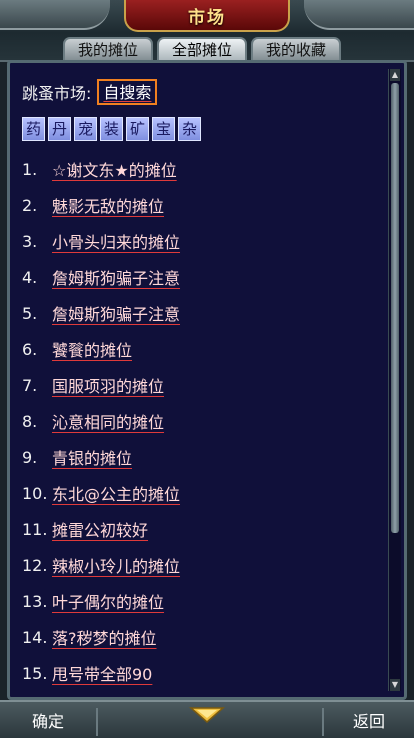  Describe the element at coordinates (395, 308) in the screenshot. I see `scroll-thumb` at that location.